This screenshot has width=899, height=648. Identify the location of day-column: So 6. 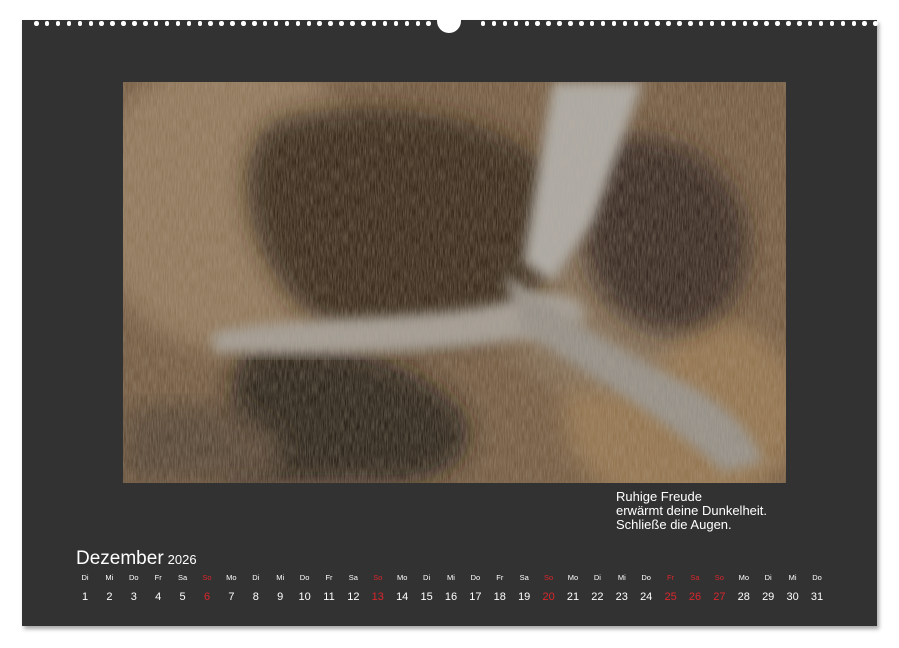
(207, 590).